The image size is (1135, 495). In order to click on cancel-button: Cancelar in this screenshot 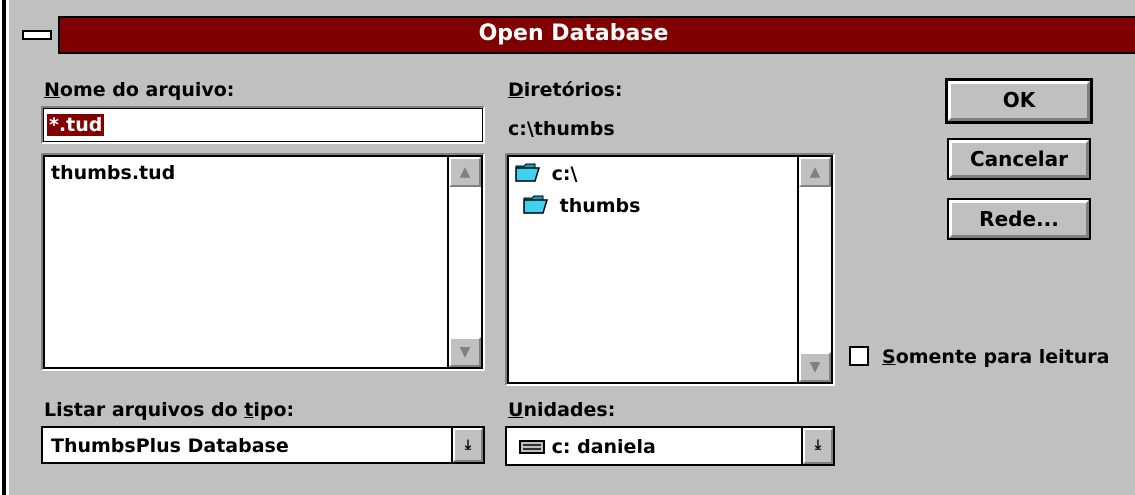, I will do `click(1019, 159)`.